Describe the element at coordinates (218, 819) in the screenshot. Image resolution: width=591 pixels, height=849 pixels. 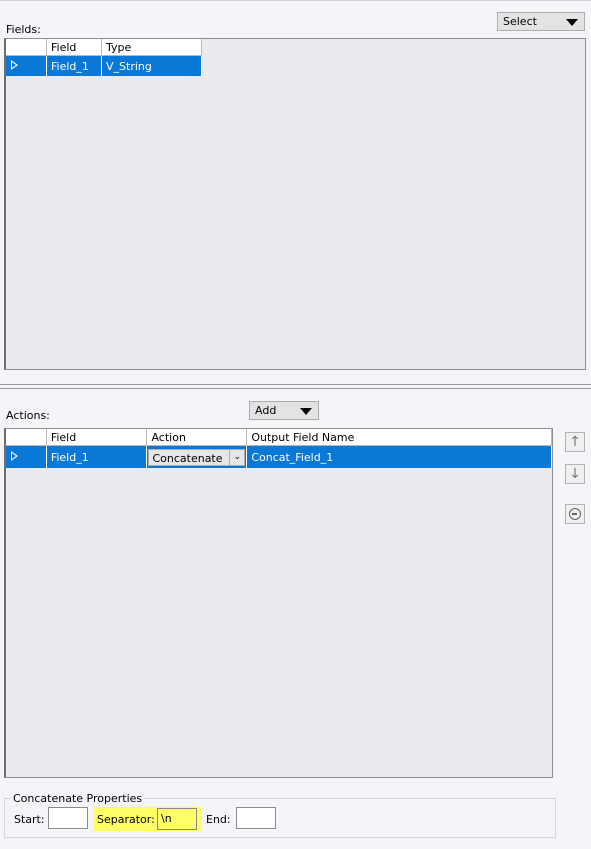
I see `end-label: End:` at that location.